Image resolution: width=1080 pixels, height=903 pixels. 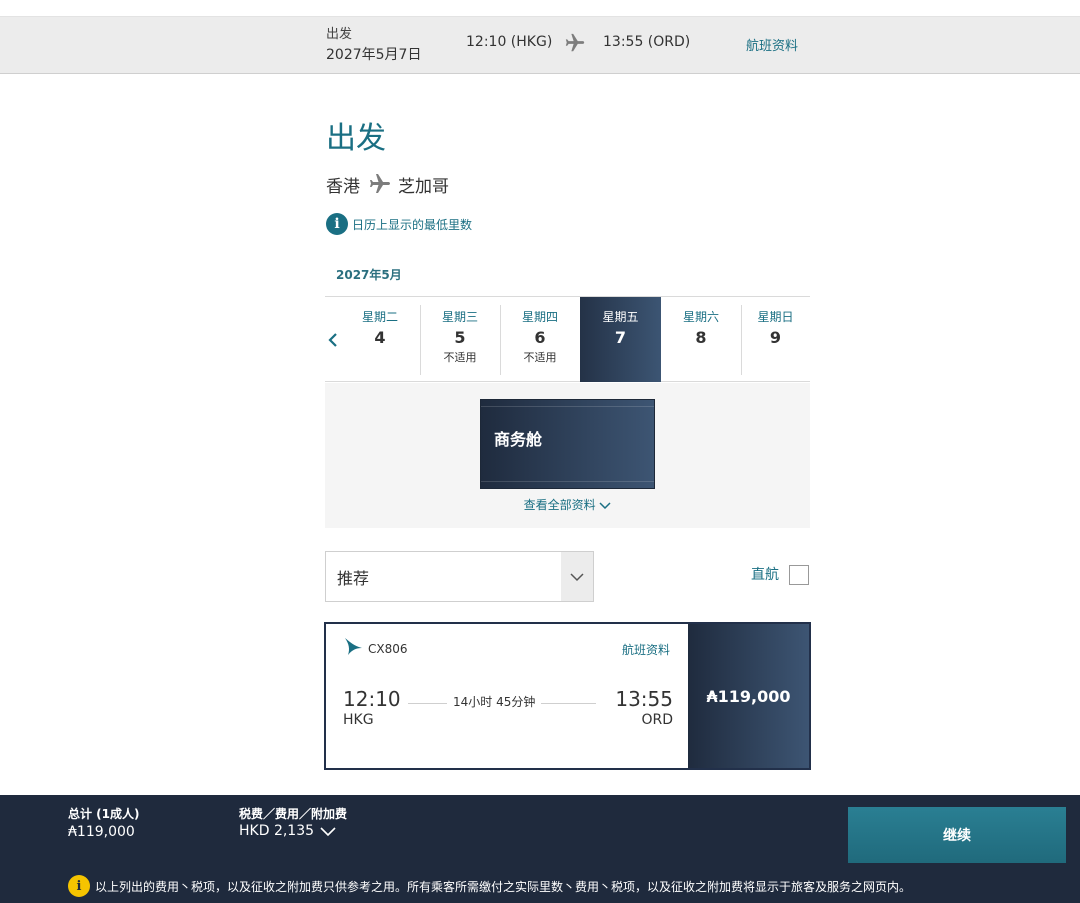 I want to click on view-all-details-link: 查看全部资料, so click(x=567, y=504).